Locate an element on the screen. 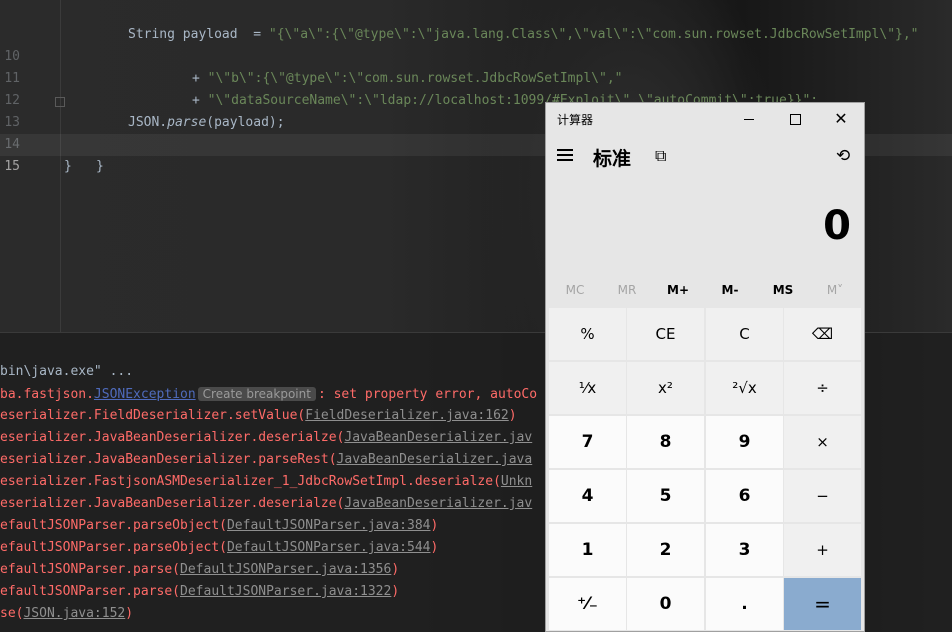 Image resolution: width=952 pixels, height=632 pixels. digit-7-button: 7 is located at coordinates (587, 442).